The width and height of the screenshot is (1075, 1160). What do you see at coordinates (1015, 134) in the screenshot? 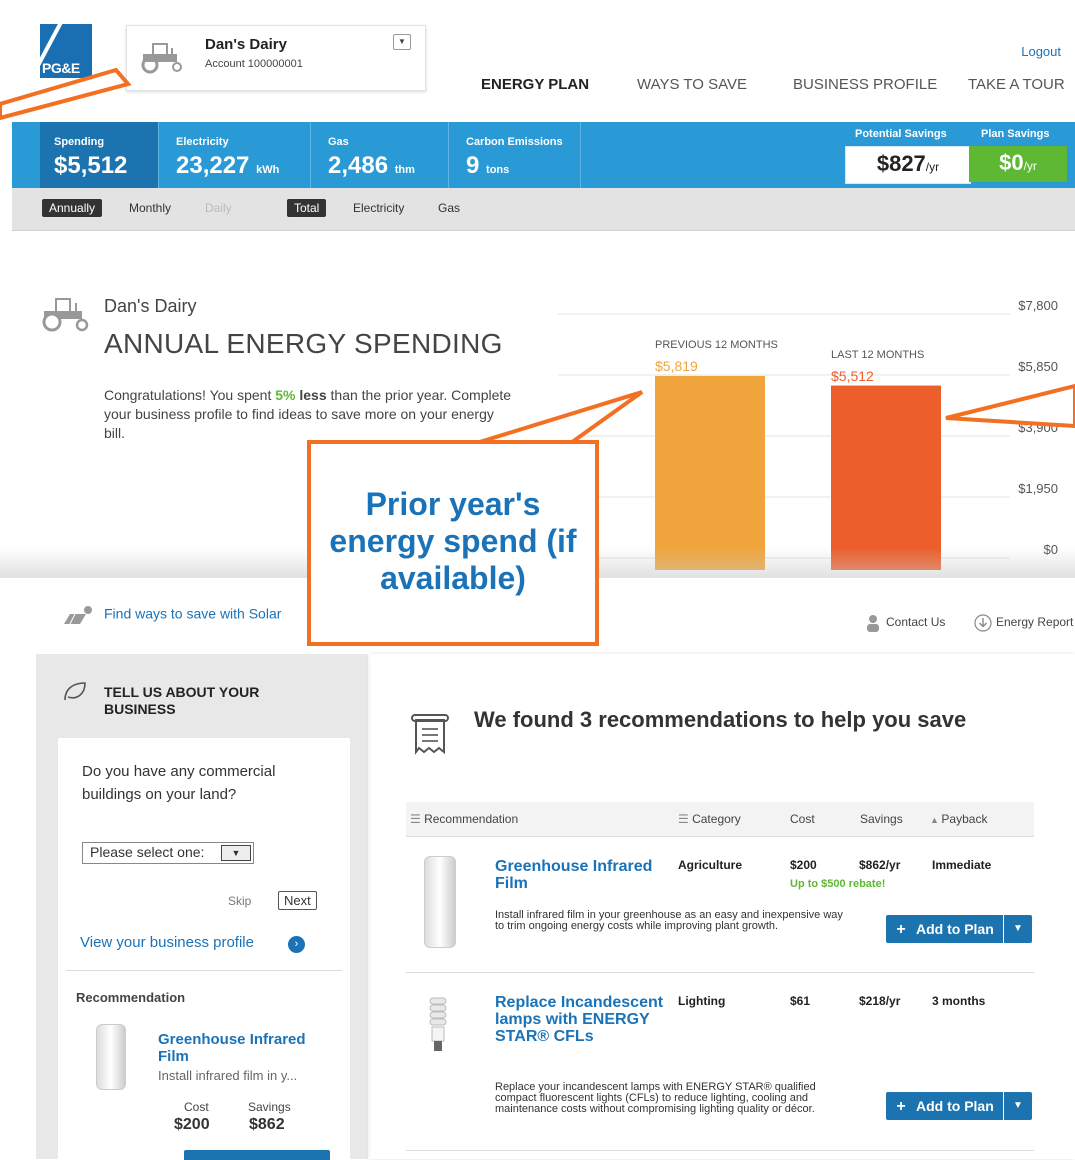
I see `plan-savings-label: Plan Savings` at bounding box center [1015, 134].